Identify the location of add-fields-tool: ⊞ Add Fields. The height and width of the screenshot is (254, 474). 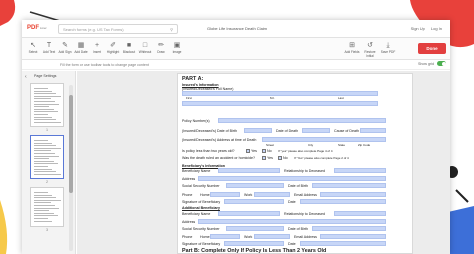
(352, 47).